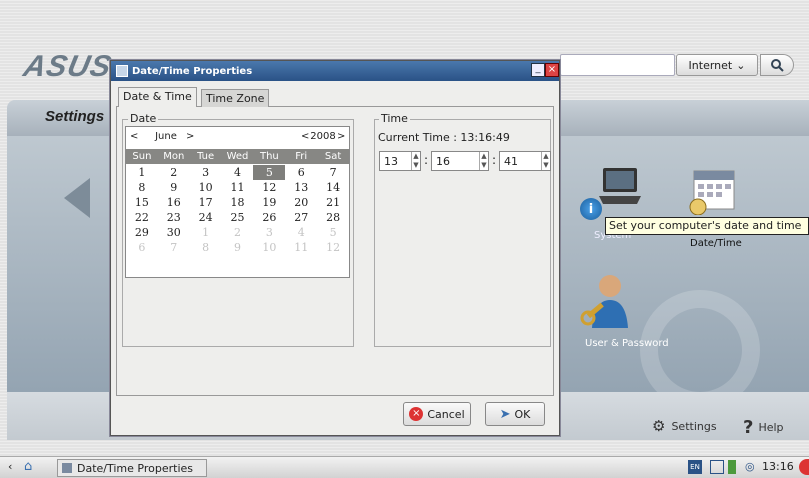  Describe the element at coordinates (777, 65) in the screenshot. I see `search-button` at that location.